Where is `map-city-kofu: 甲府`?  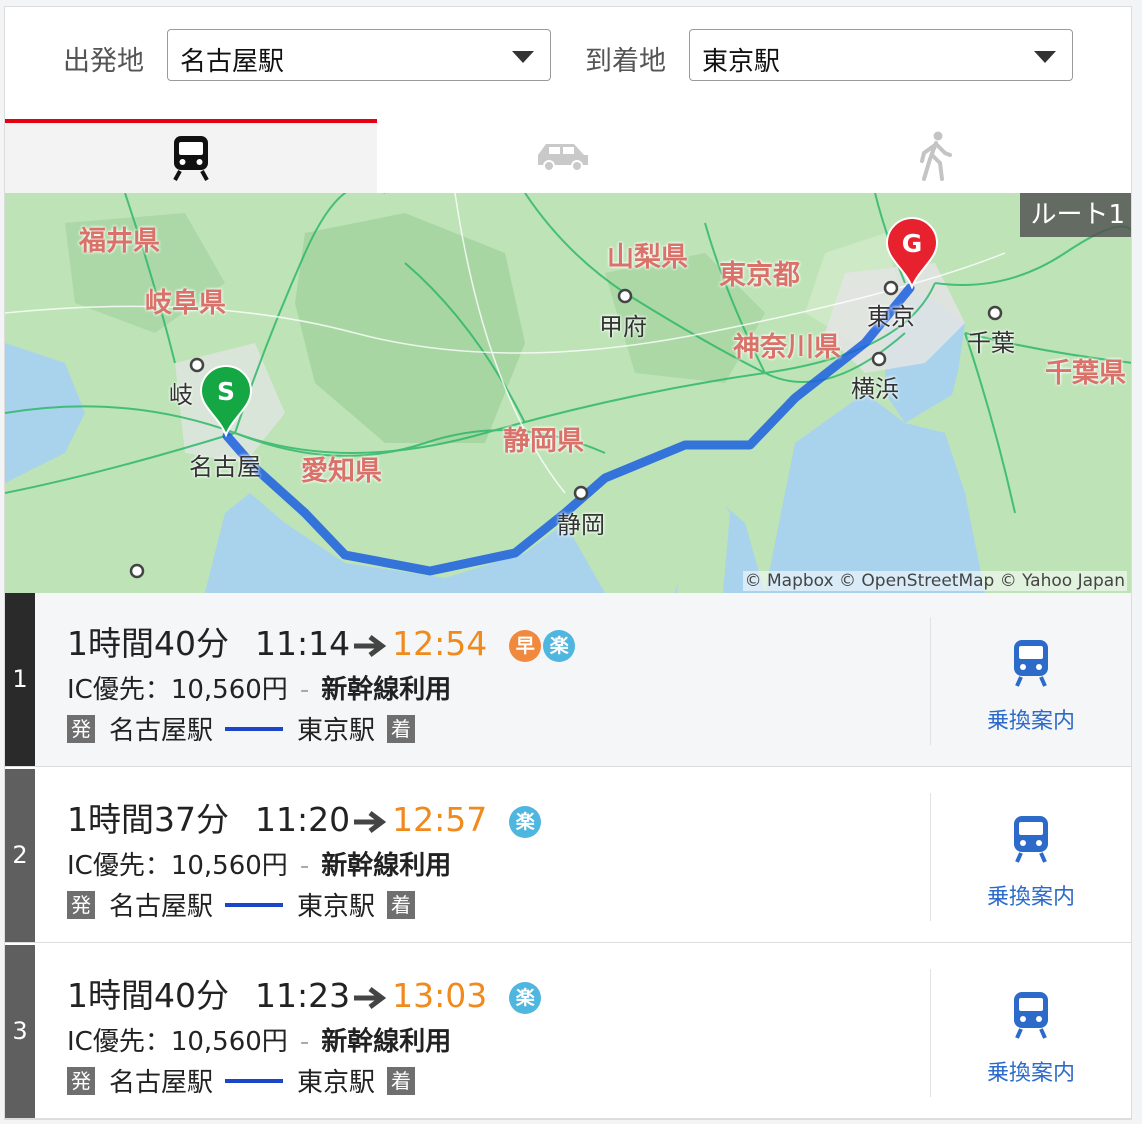 map-city-kofu: 甲府 is located at coordinates (623, 327).